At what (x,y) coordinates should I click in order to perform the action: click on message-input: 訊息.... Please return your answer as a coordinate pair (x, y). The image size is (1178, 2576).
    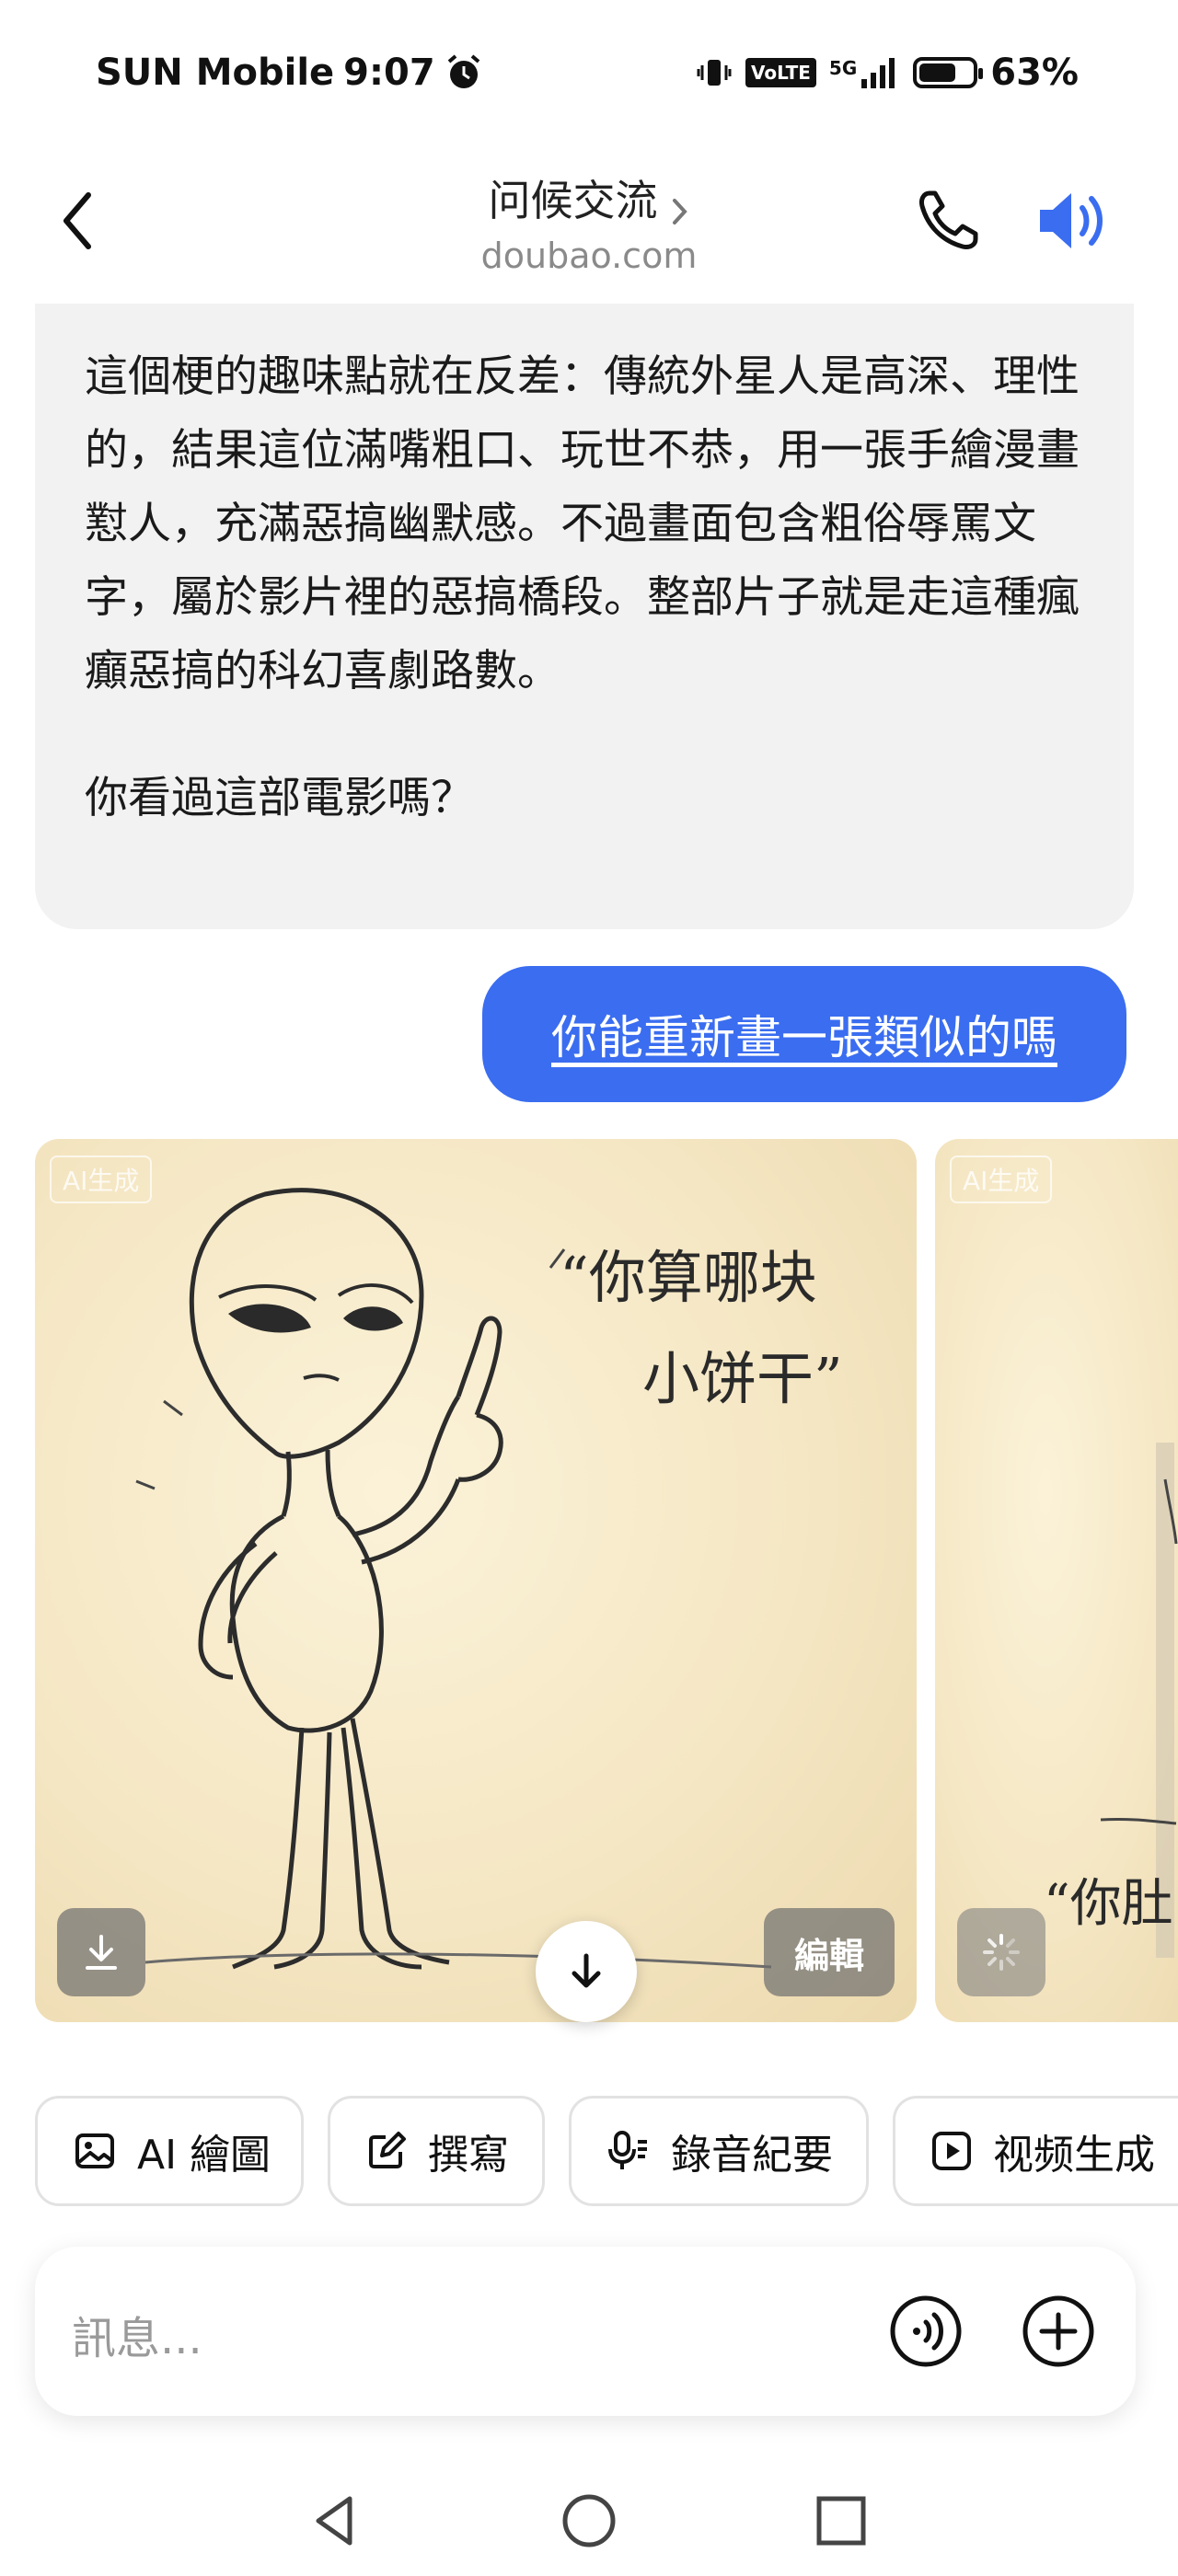
    Looking at the image, I should click on (137, 2334).